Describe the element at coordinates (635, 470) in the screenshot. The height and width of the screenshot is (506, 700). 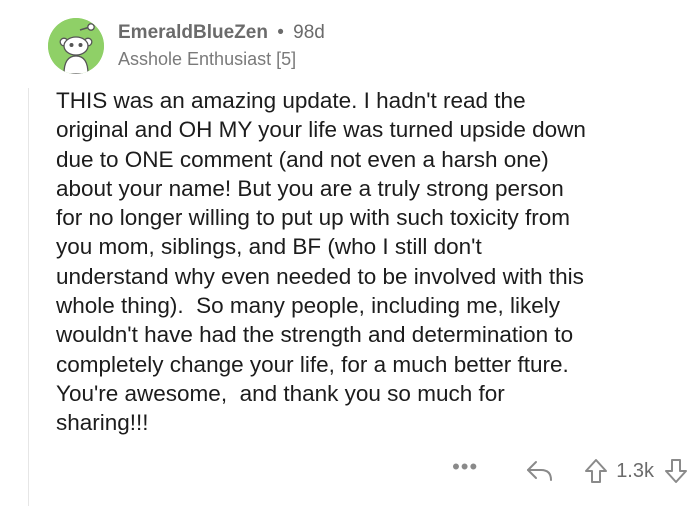
I see `vote-score: 1.3k` at that location.